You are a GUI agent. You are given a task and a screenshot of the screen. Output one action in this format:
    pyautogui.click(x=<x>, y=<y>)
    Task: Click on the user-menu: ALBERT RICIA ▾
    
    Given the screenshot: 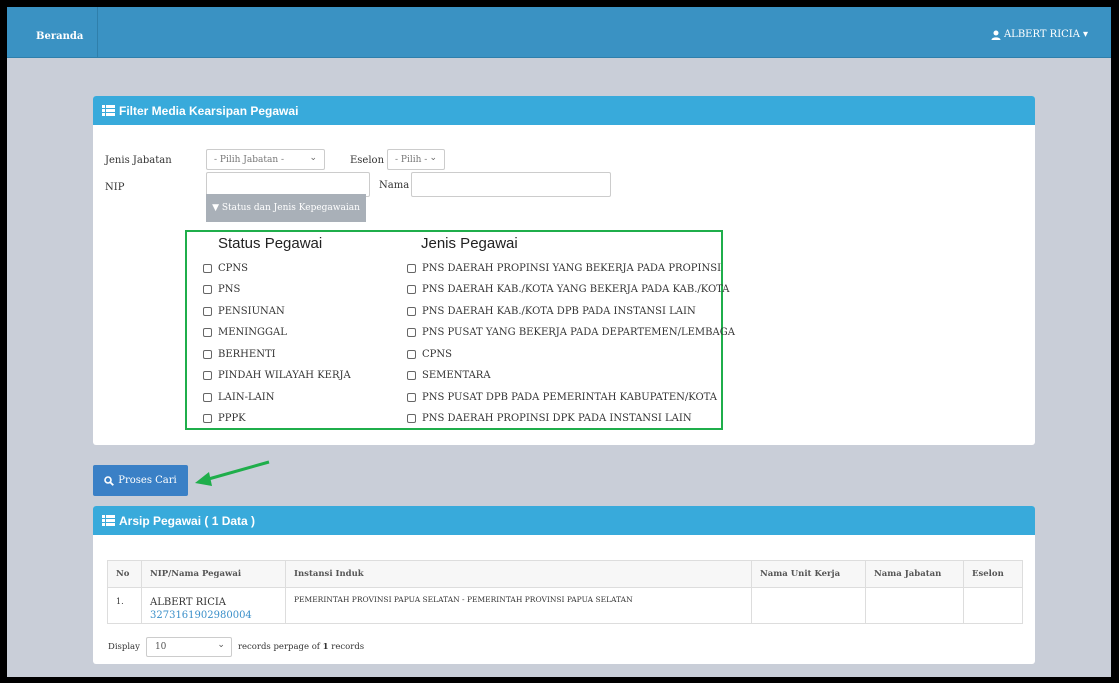 What is the action you would take?
    pyautogui.click(x=1039, y=34)
    